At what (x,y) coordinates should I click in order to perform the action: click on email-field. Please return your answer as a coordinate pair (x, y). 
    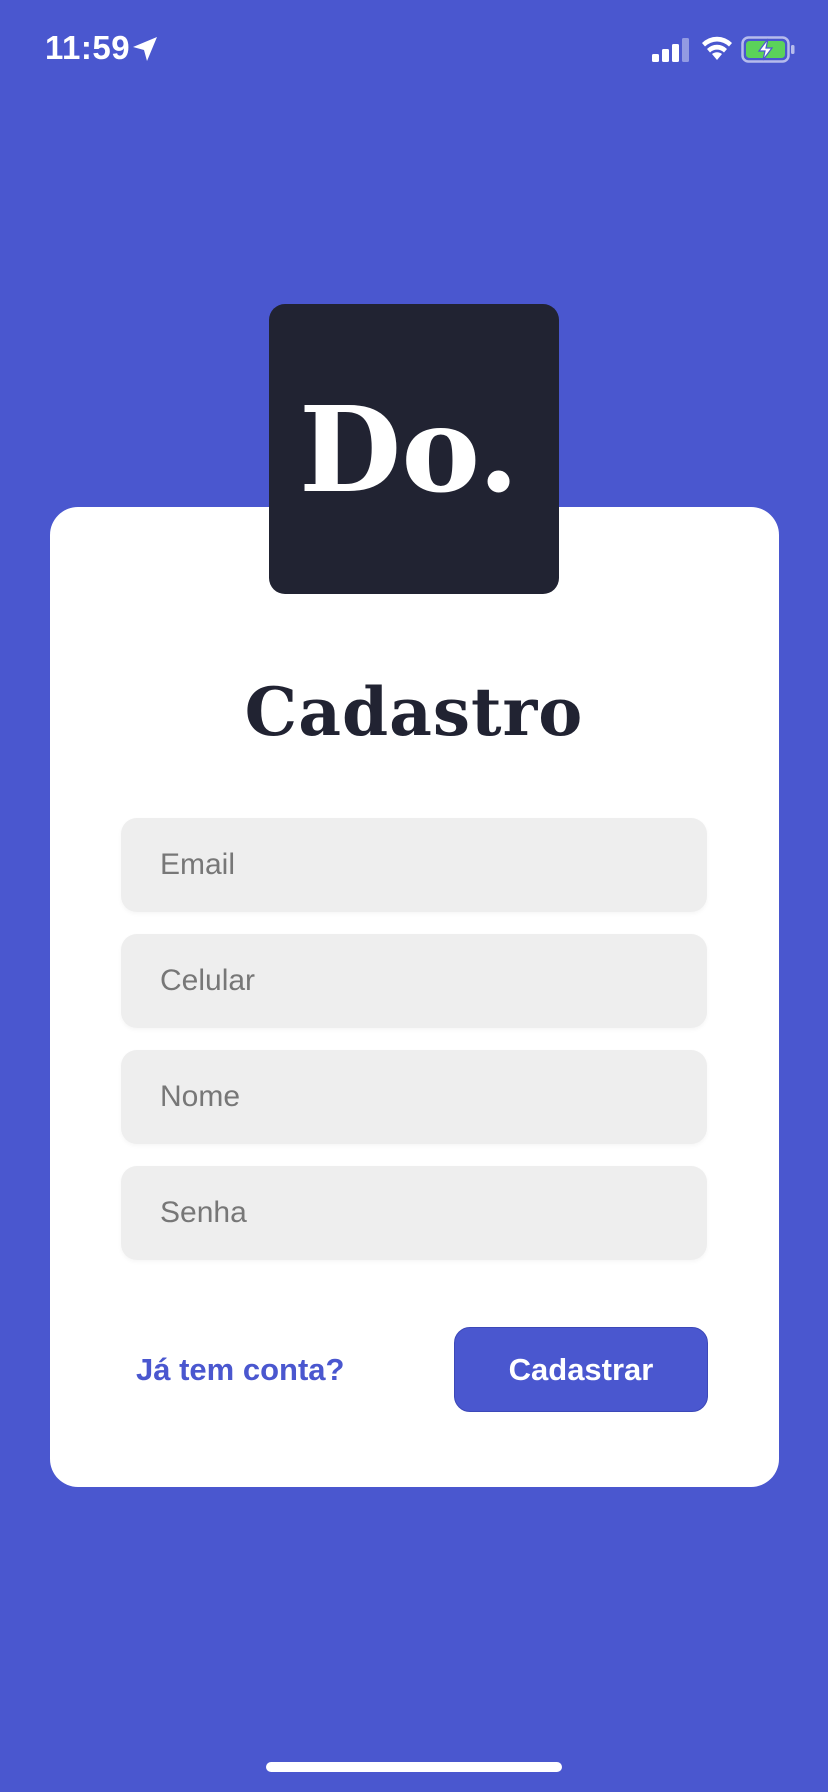
    Looking at the image, I should click on (414, 865).